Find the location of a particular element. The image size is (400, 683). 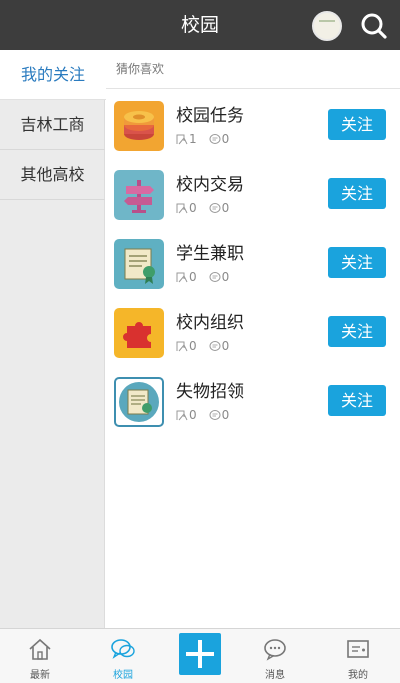

nav-mine: 我的 is located at coordinates (358, 656).